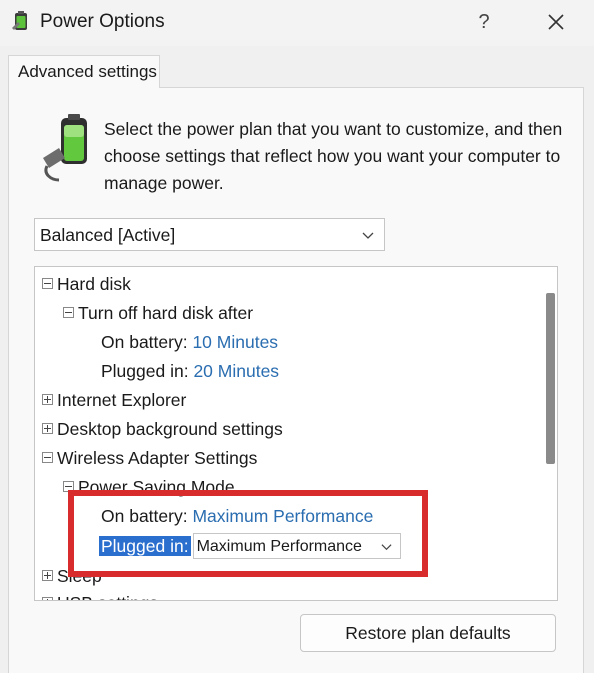 This screenshot has width=594, height=673. What do you see at coordinates (84, 71) in the screenshot?
I see `tab-advanced-settings: Advanced settings` at bounding box center [84, 71].